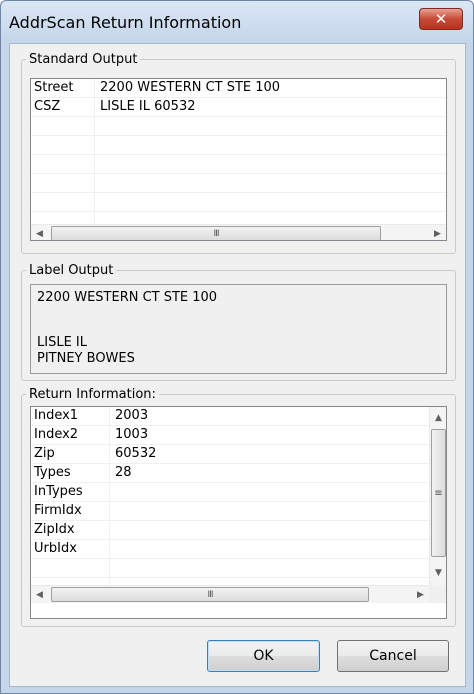  I want to click on field-name: UrbIdx, so click(55, 548).